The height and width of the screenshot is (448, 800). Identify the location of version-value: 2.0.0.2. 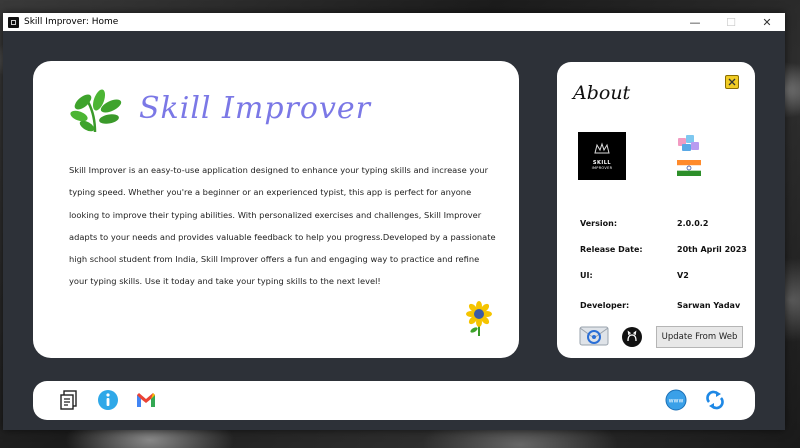
(693, 223).